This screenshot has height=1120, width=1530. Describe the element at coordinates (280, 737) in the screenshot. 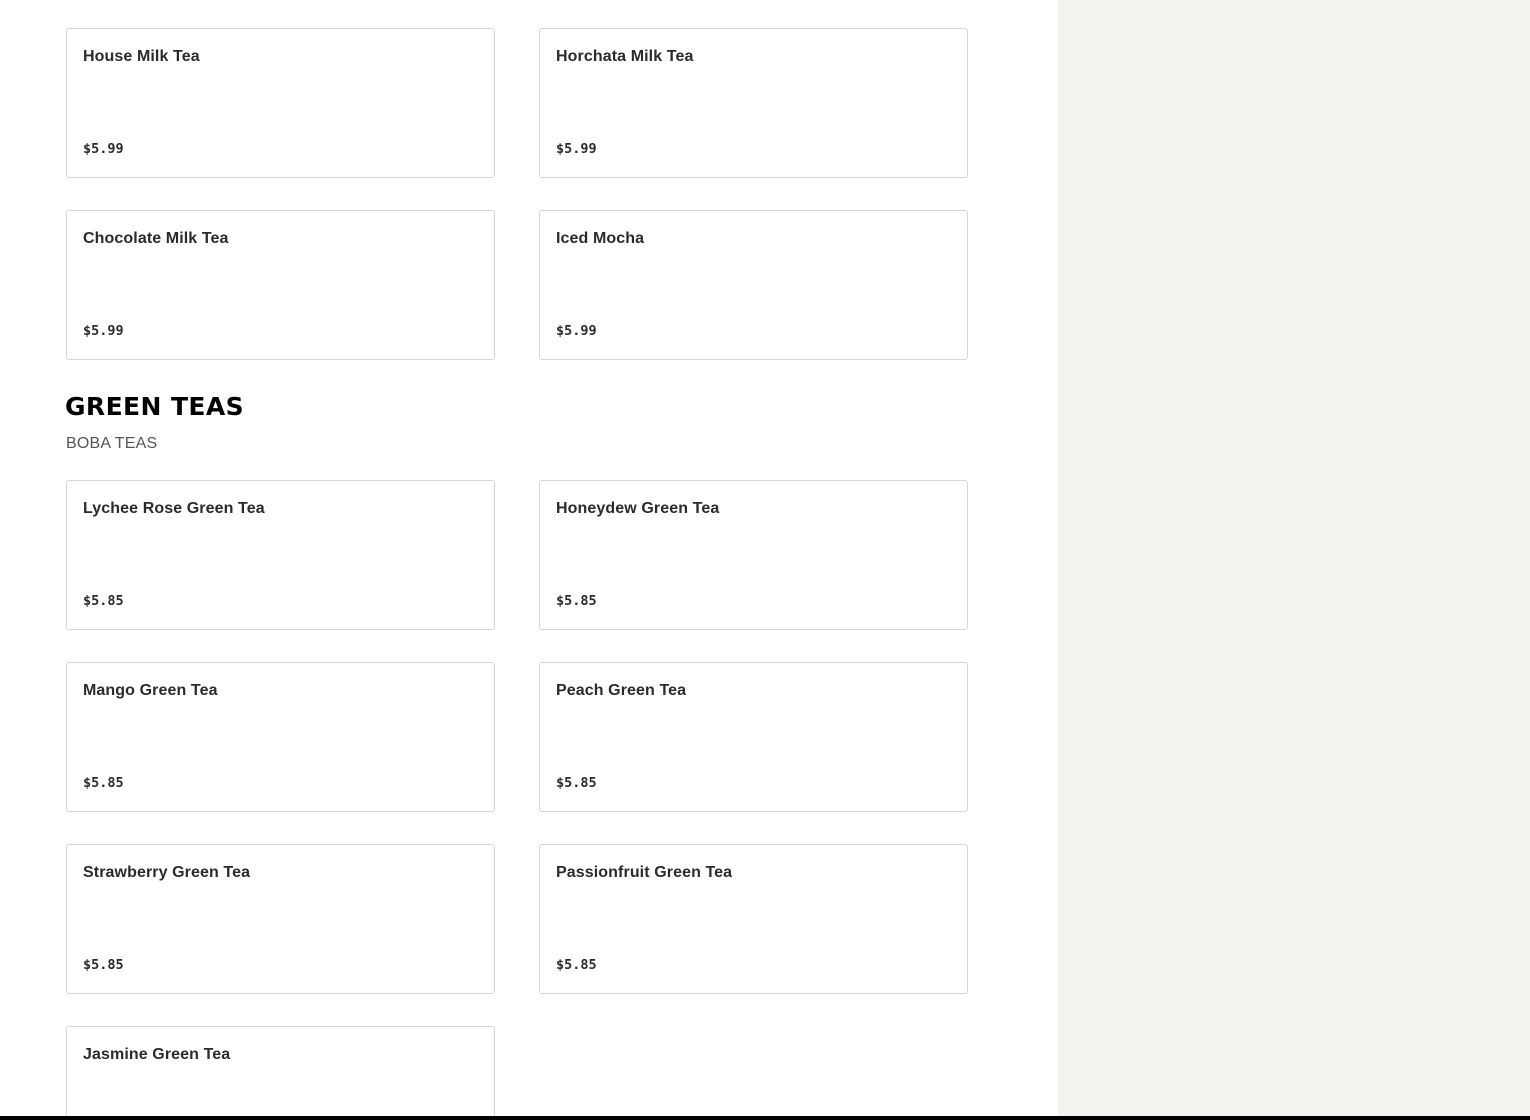

I see `menu-item-card: Mango Green Tea $5.85` at that location.